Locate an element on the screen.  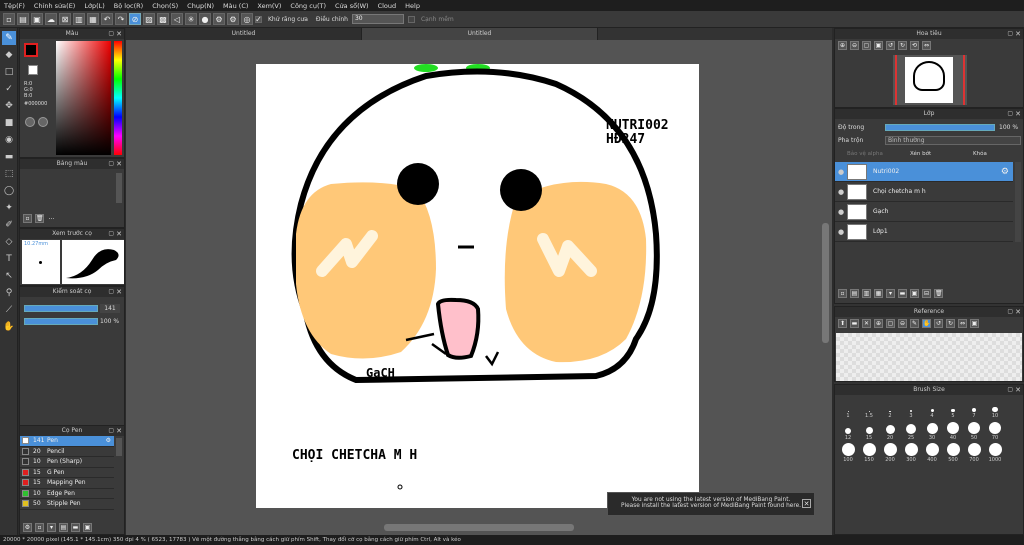
pen-item: 15 Mapping Pen is located at coordinates (67, 483).